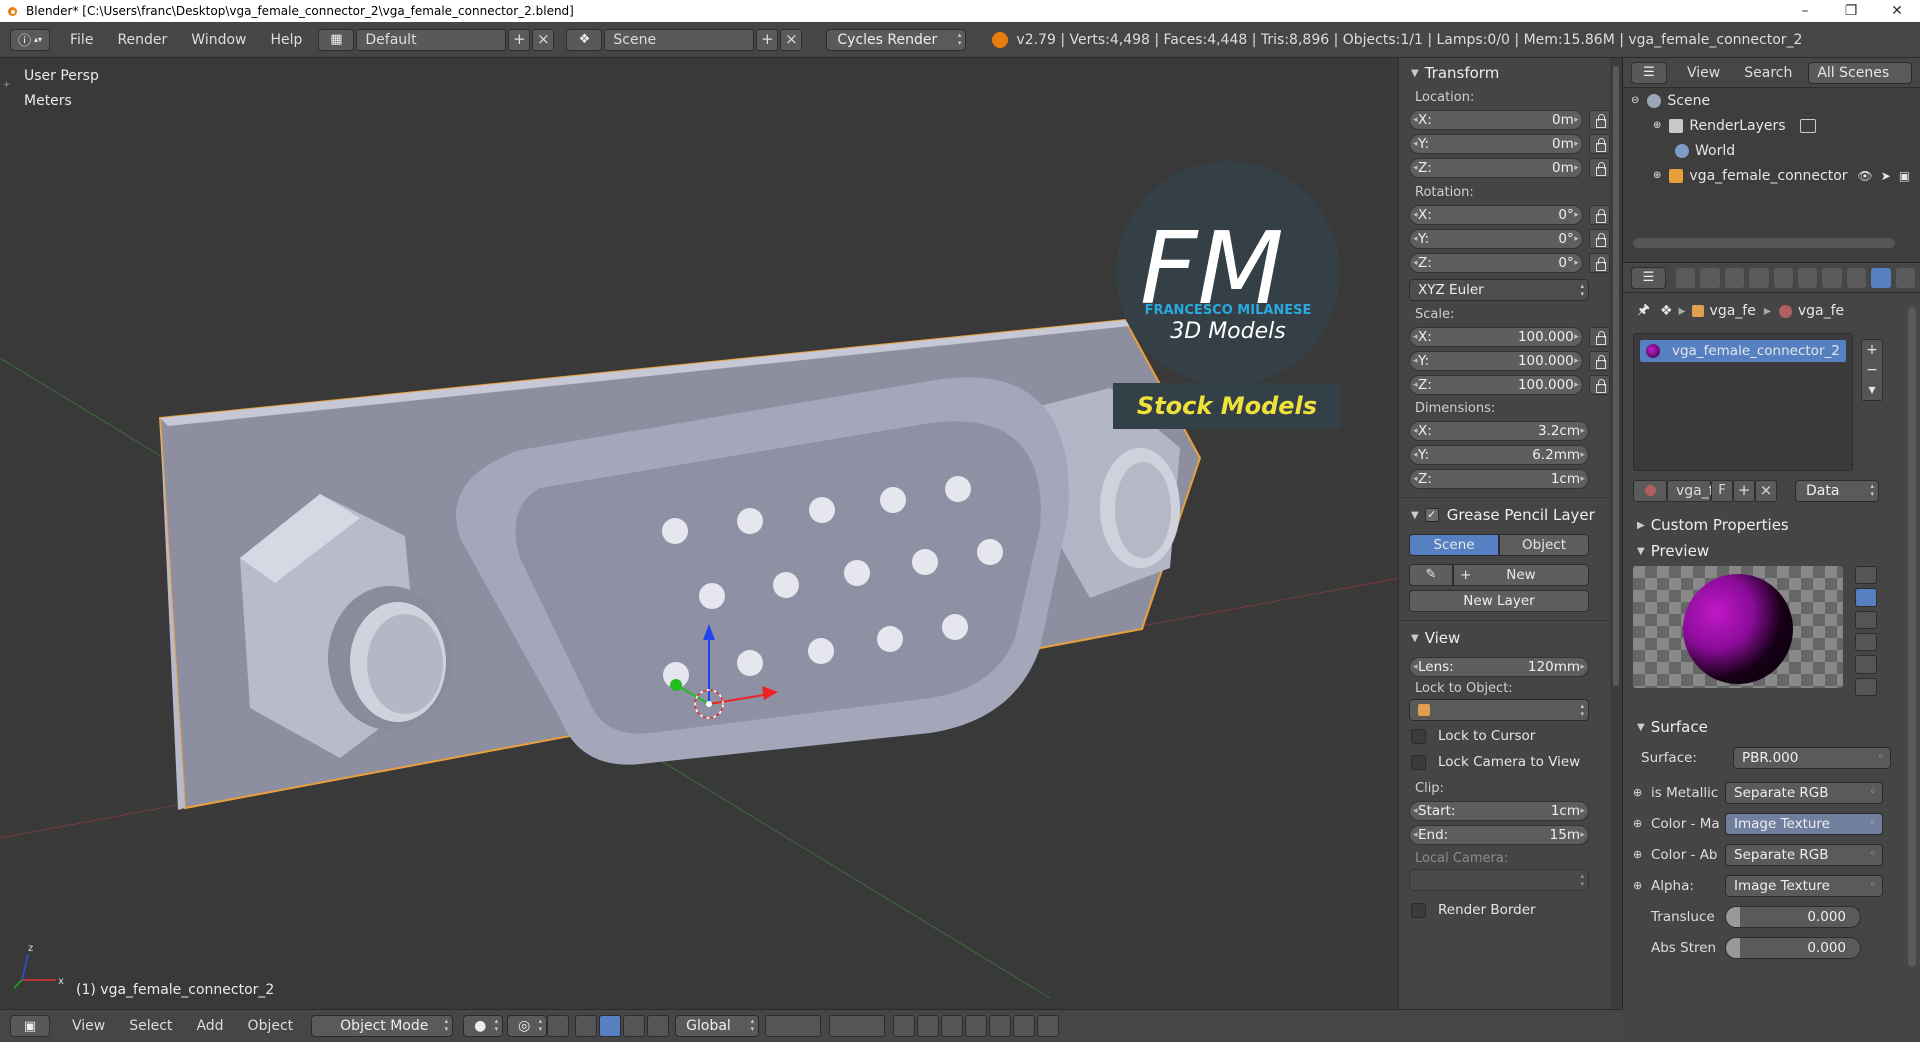 The width and height of the screenshot is (1920, 1042). I want to click on close-button: ✕, so click(1897, 11).